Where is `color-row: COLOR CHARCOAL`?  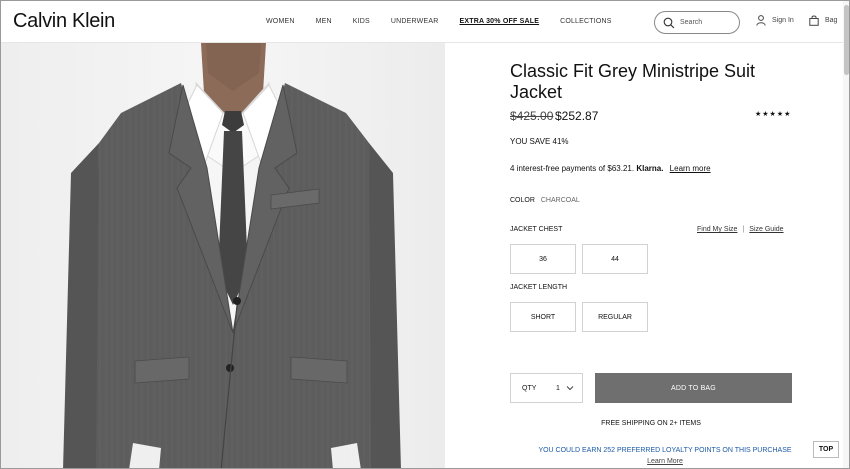 color-row: COLOR CHARCOAL is located at coordinates (545, 200).